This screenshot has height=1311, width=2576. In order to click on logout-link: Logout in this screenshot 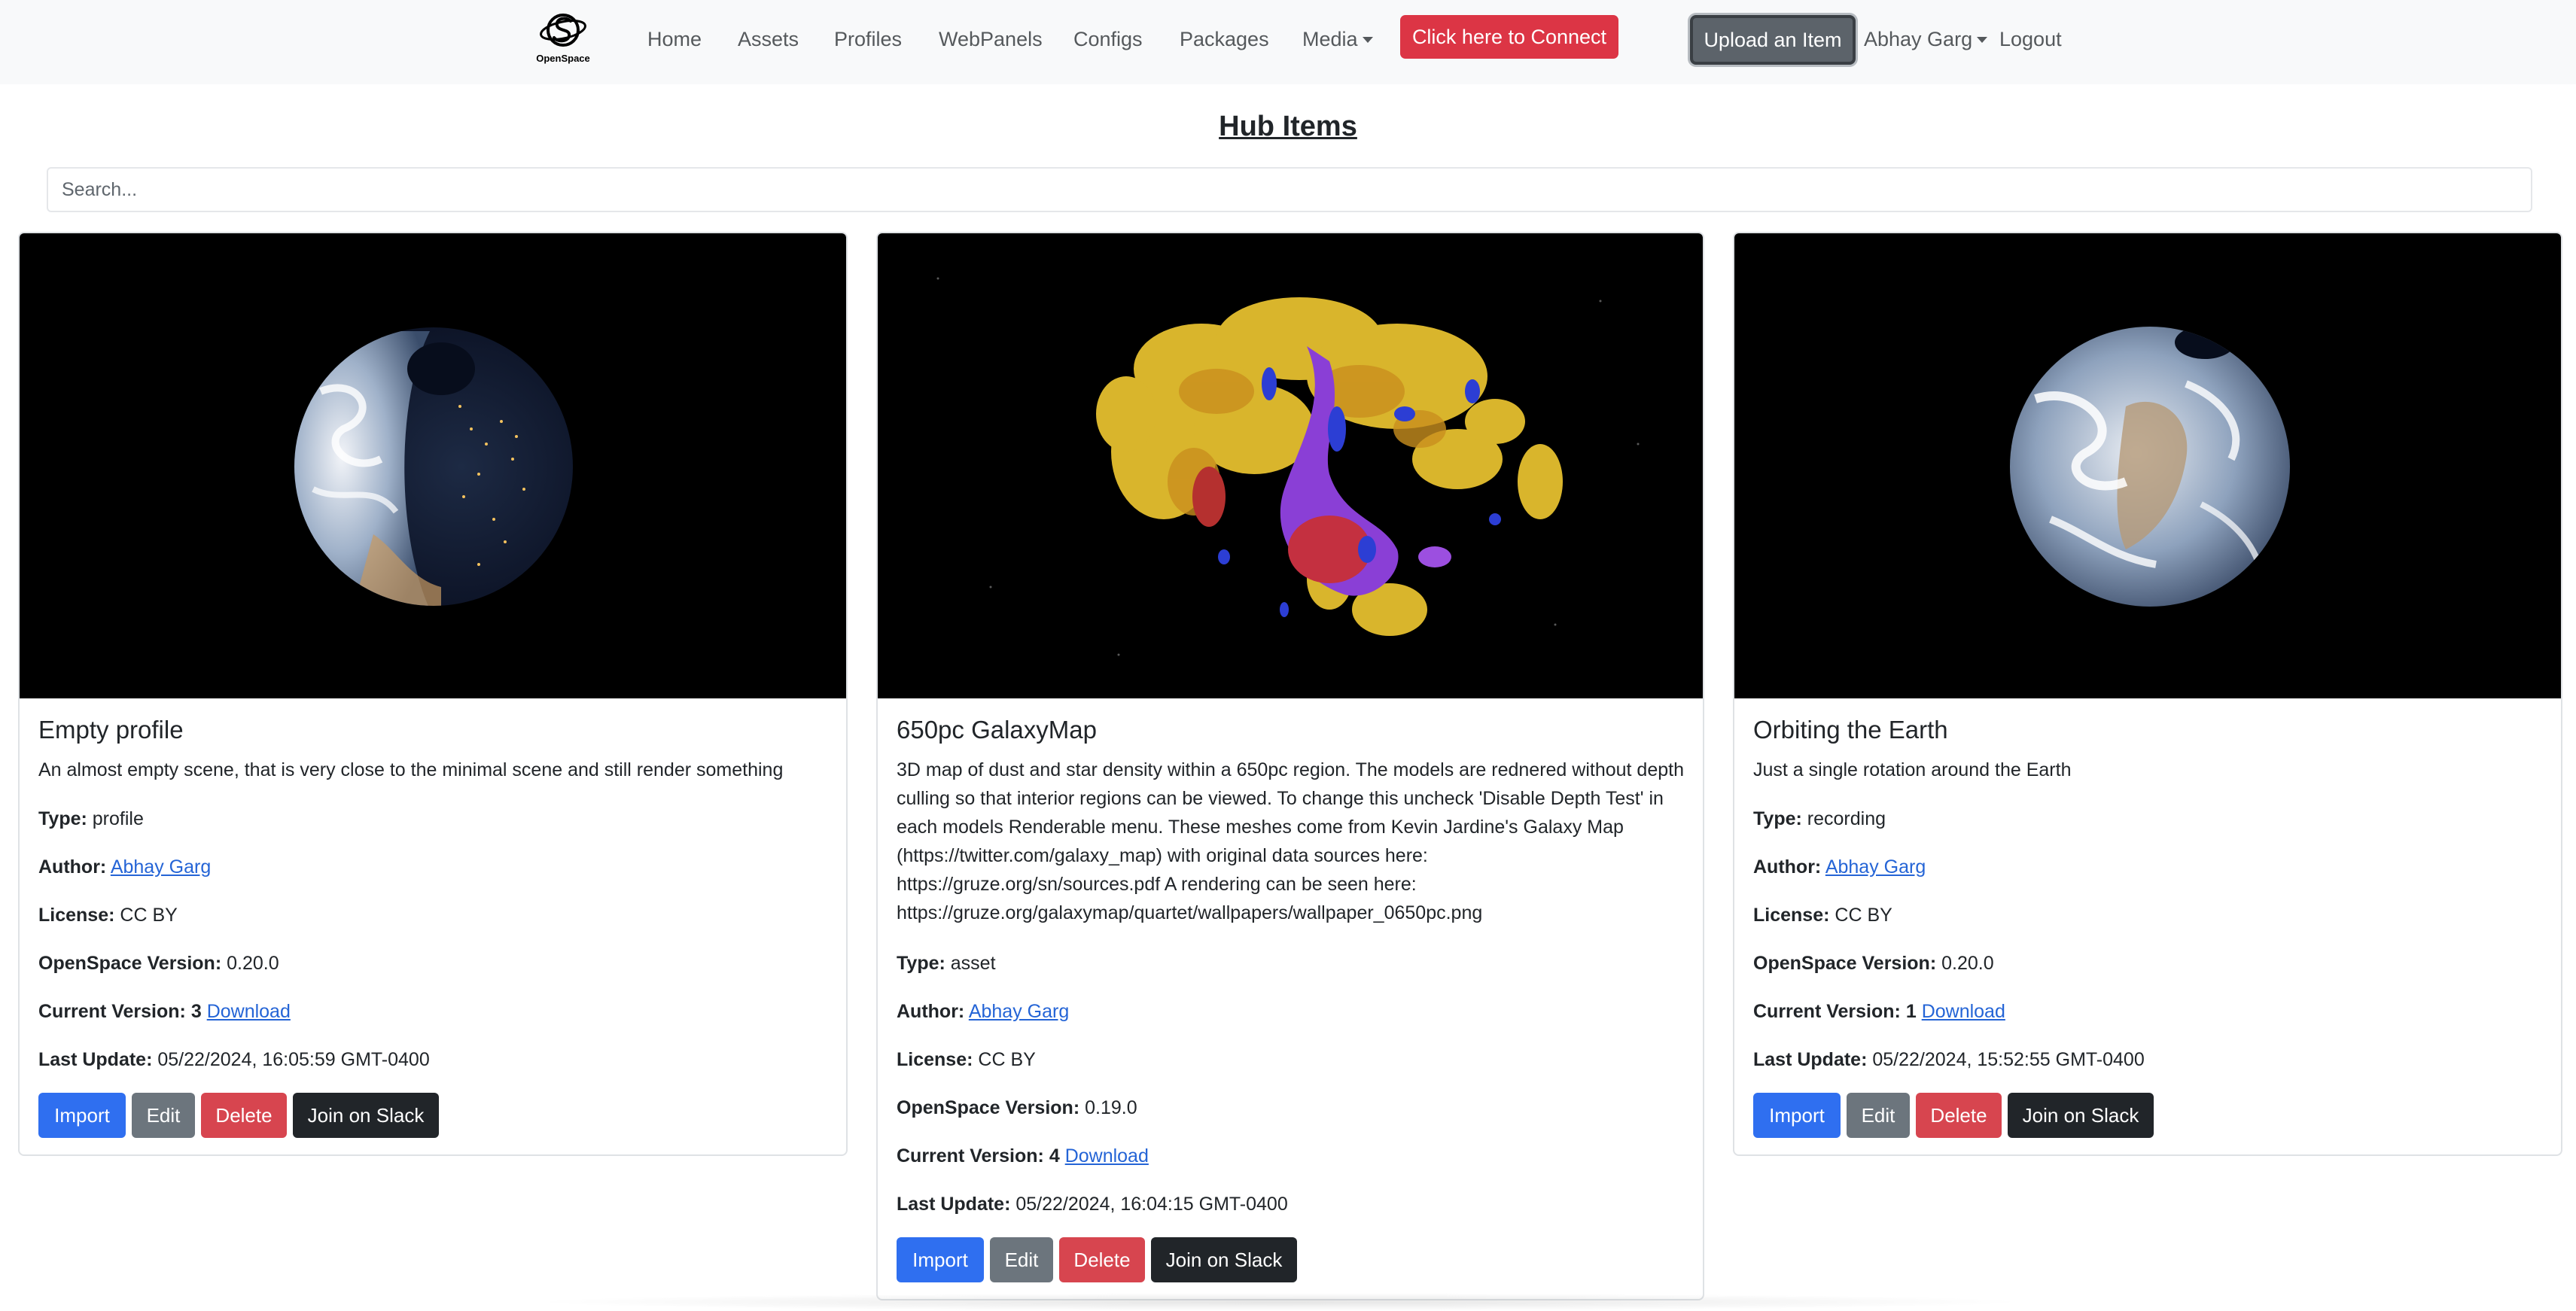, I will do `click(2031, 39)`.